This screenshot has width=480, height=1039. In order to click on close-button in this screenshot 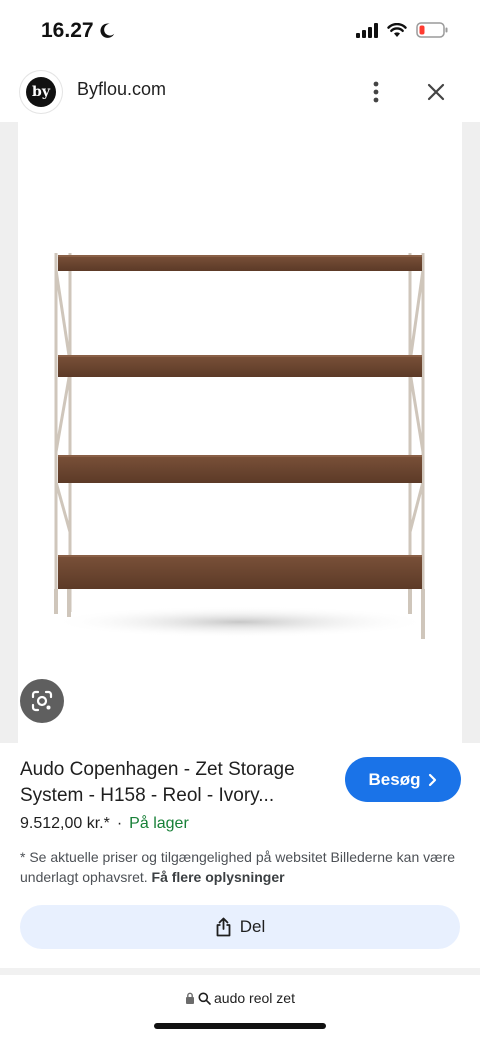, I will do `click(436, 92)`.